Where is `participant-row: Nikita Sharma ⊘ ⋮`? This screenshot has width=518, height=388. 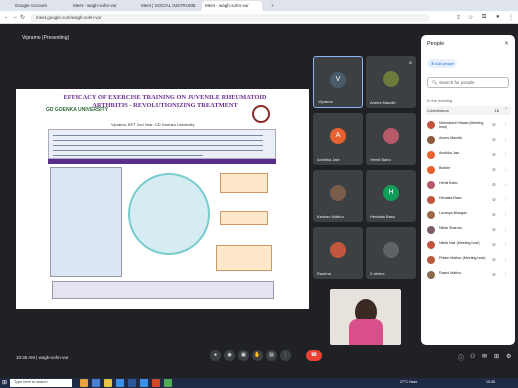 participant-row: Nikita Sharma ⊘ ⋮ is located at coordinates (469, 230).